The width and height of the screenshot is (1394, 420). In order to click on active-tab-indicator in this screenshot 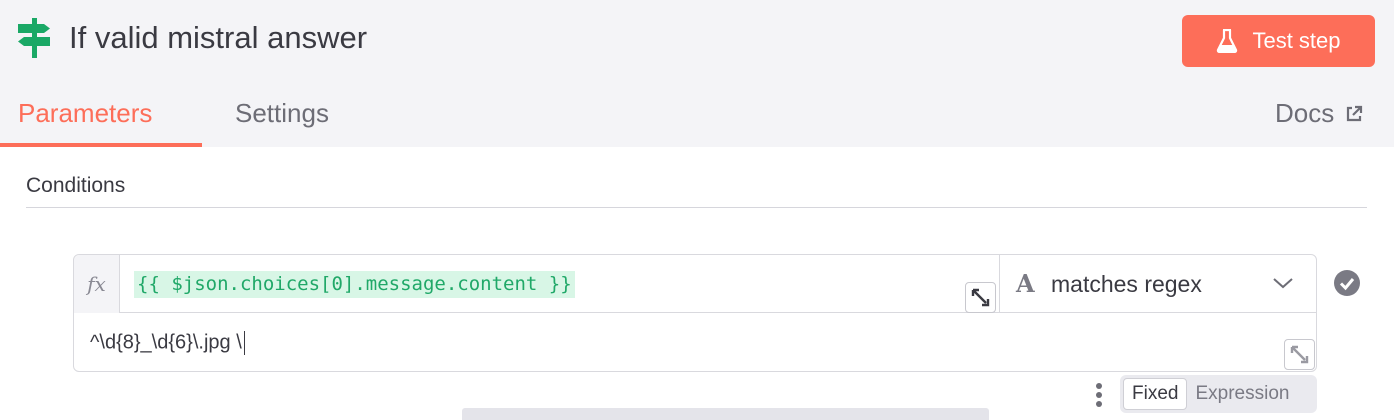, I will do `click(101, 145)`.